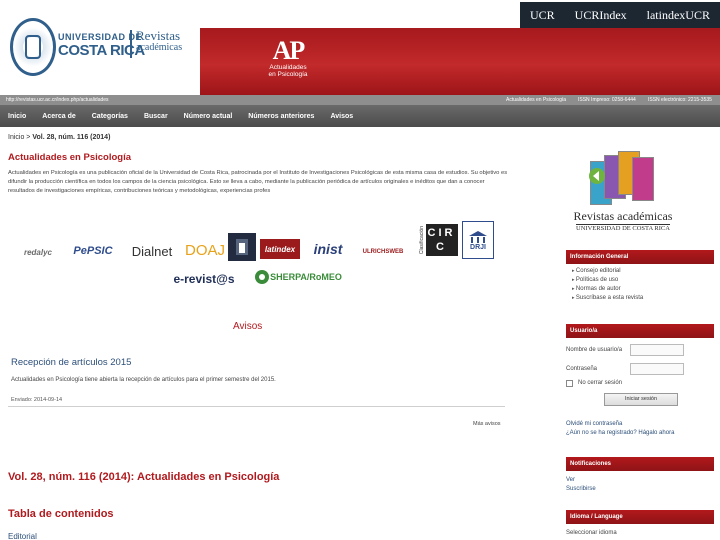 The width and height of the screenshot is (720, 540). What do you see at coordinates (152, 251) in the screenshot?
I see `dialnet-logo: Dialnet` at bounding box center [152, 251].